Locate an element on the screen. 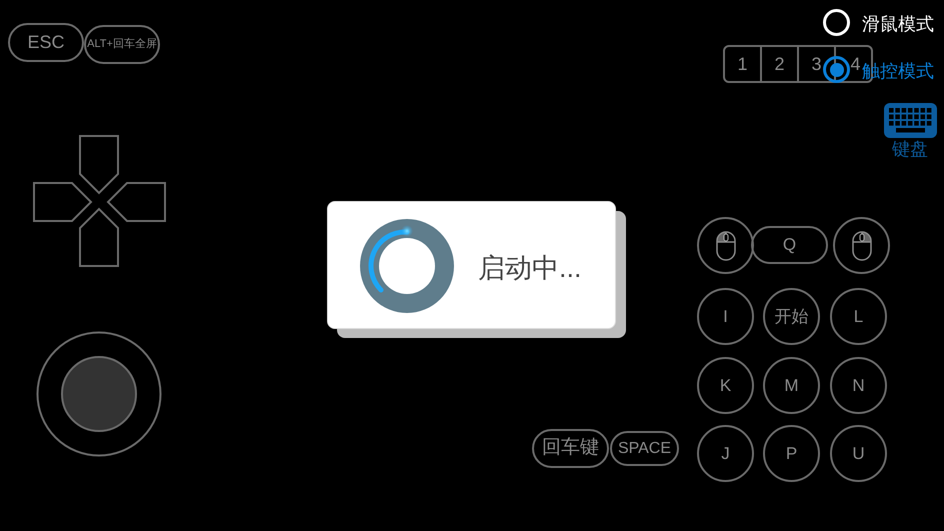  key-button: 回车键 is located at coordinates (570, 448).